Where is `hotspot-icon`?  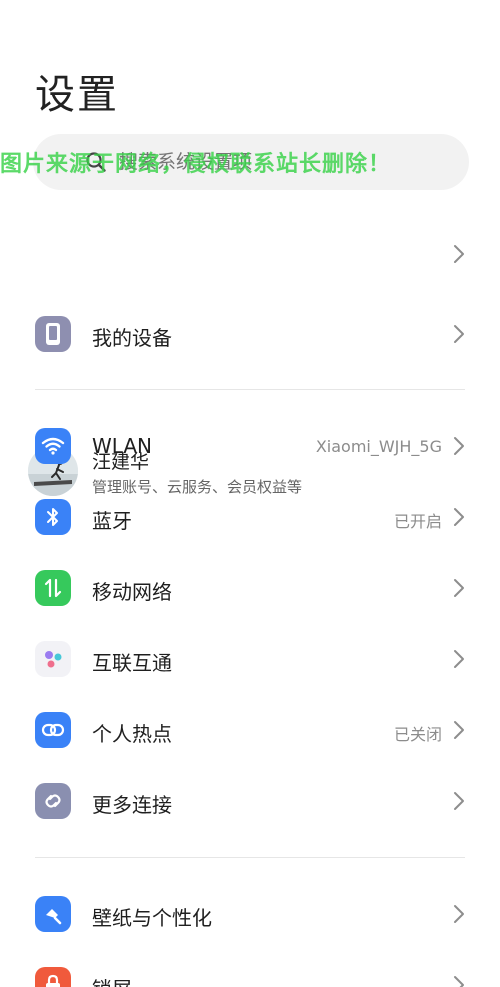 hotspot-icon is located at coordinates (53, 730).